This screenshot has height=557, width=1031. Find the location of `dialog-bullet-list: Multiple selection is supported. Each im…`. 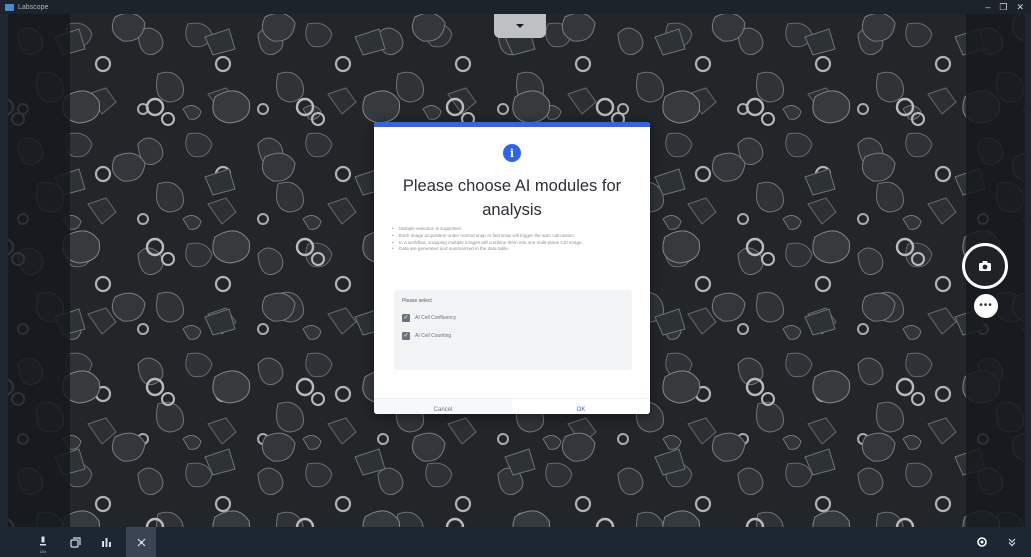

dialog-bullet-list: Multiple selection is supported. Each im… is located at coordinates (513, 239).